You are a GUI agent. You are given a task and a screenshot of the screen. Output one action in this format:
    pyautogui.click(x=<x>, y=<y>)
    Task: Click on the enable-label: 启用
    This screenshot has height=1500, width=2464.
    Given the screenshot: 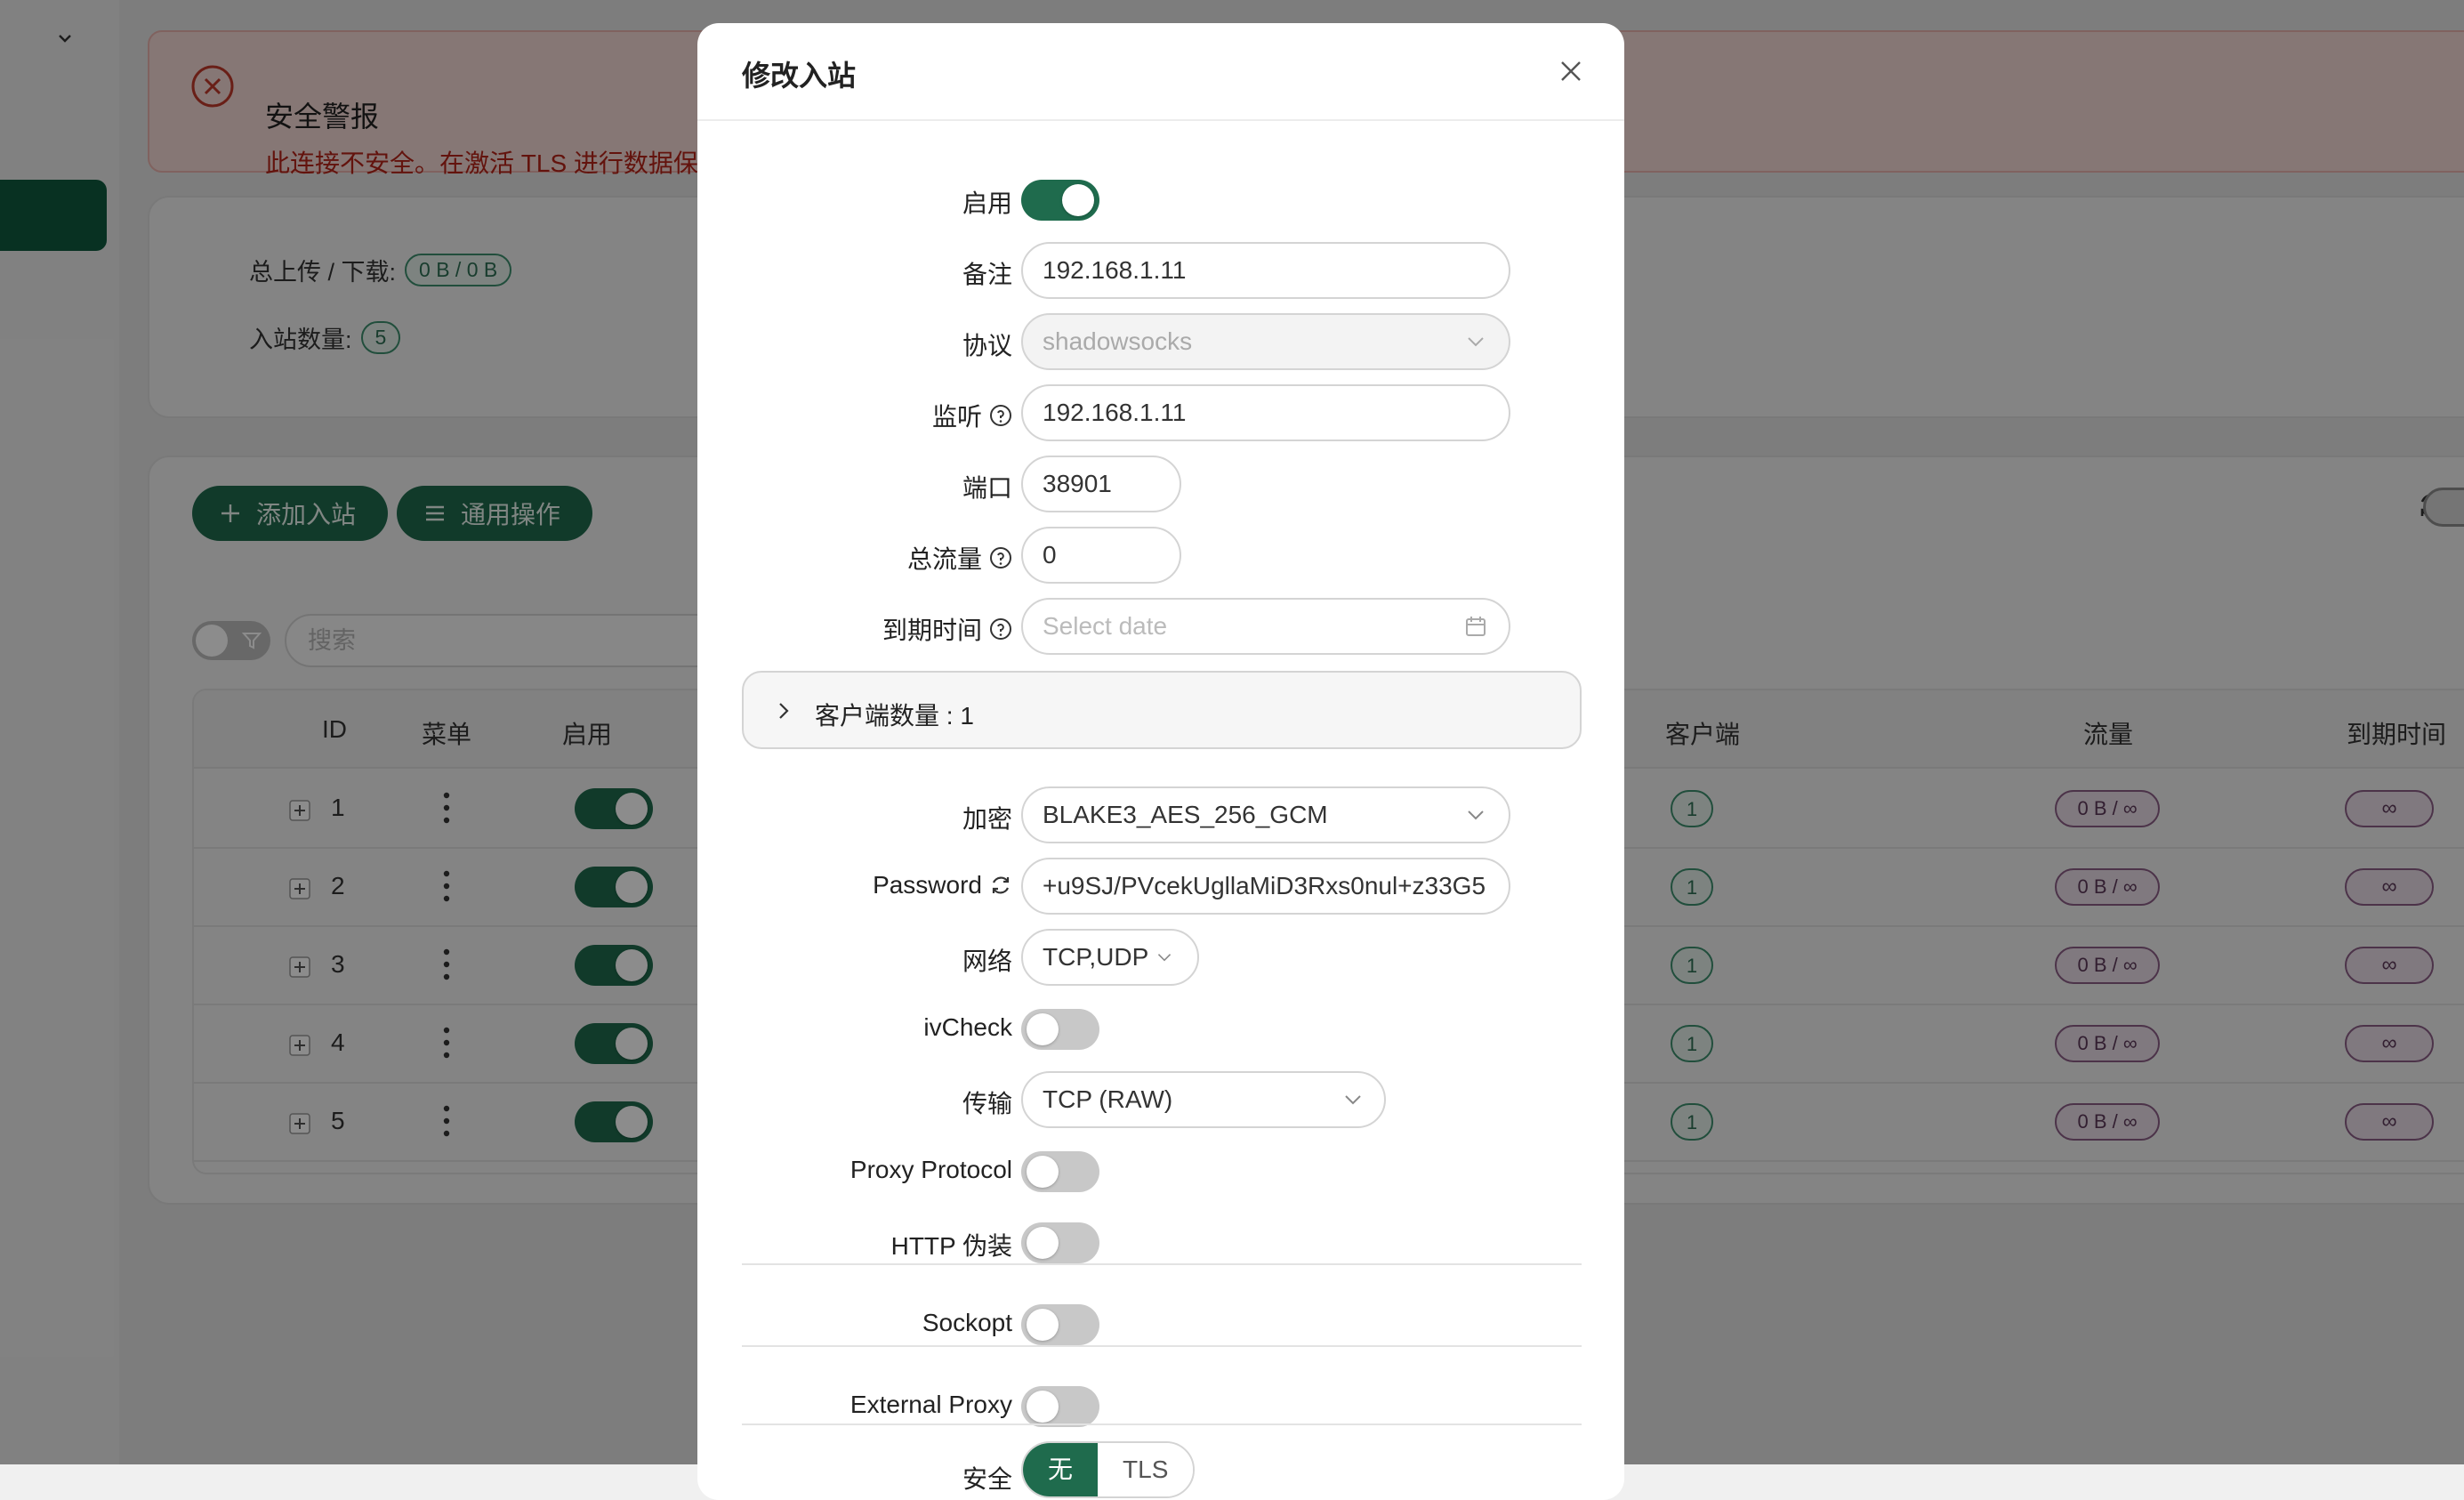 What is the action you would take?
    pyautogui.click(x=987, y=202)
    